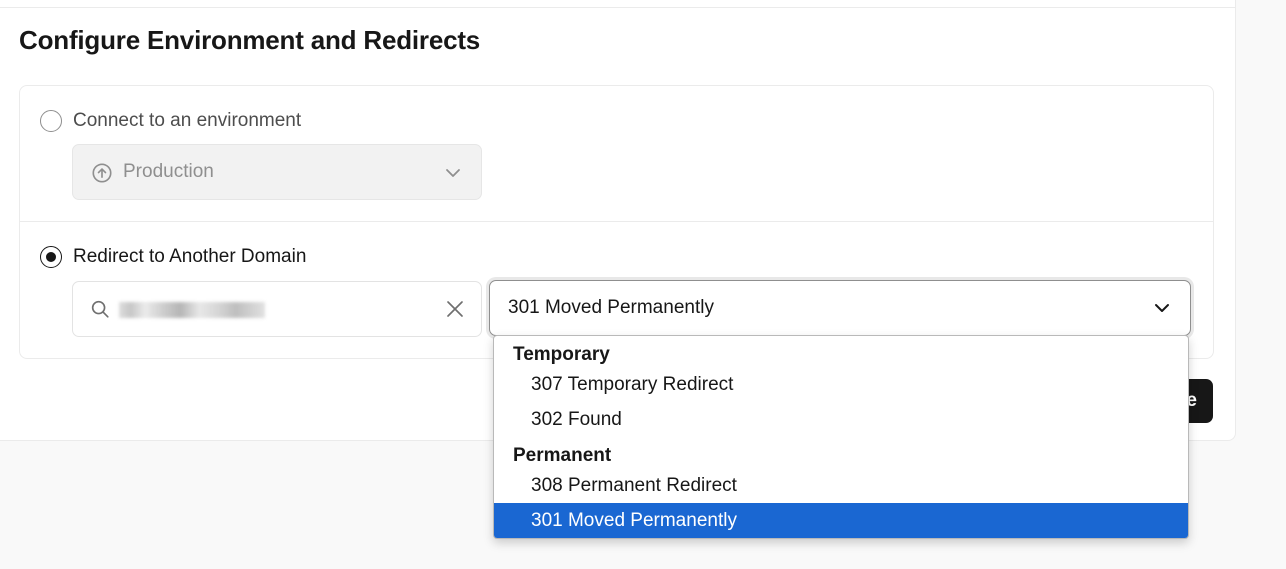 The height and width of the screenshot is (569, 1286). I want to click on redirect-radio, so click(51, 257).